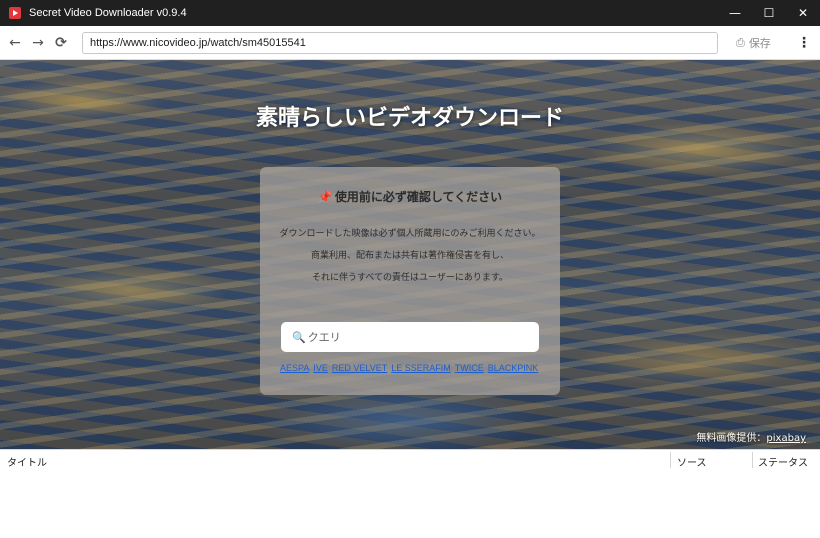  What do you see at coordinates (410, 504) in the screenshot?
I see `table-body` at bounding box center [410, 504].